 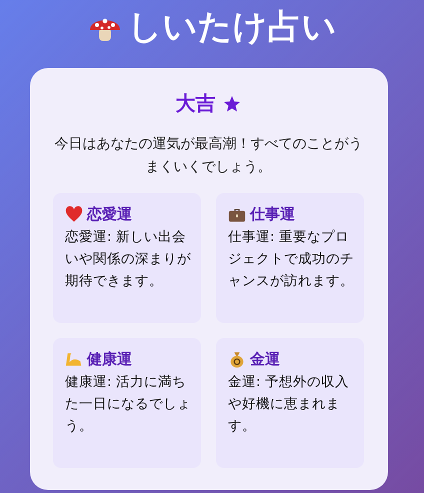 What do you see at coordinates (237, 214) in the screenshot?
I see `briefcase-icon` at bounding box center [237, 214].